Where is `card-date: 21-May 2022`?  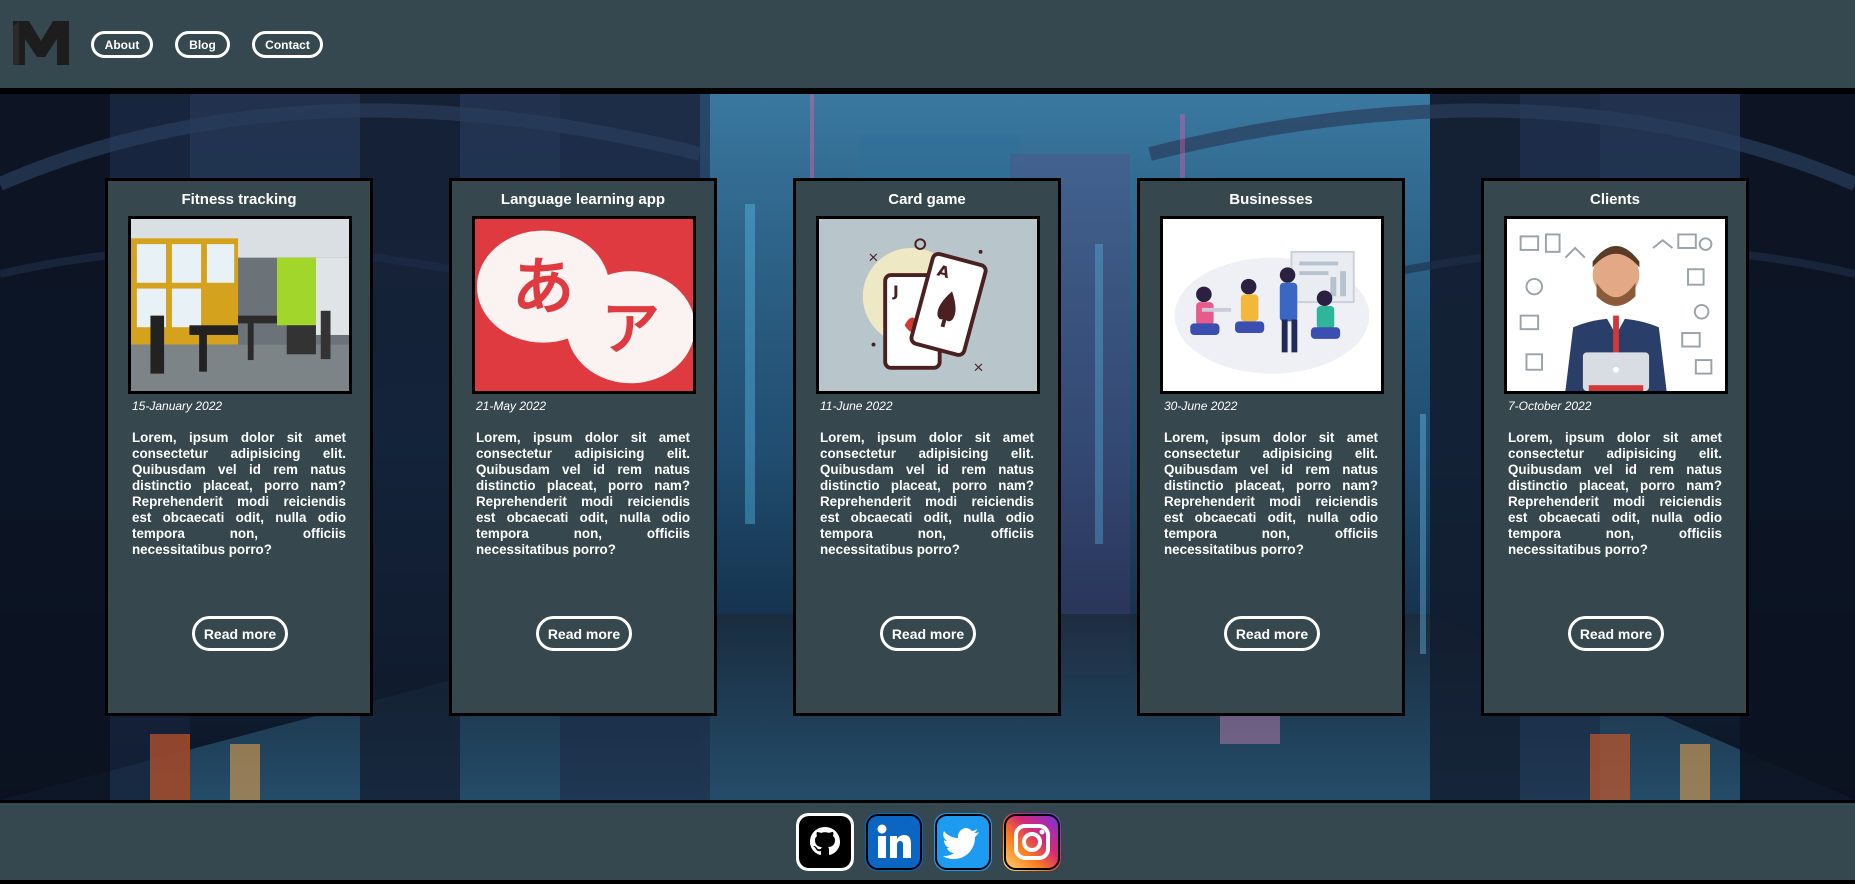 card-date: 21-May 2022 is located at coordinates (511, 406).